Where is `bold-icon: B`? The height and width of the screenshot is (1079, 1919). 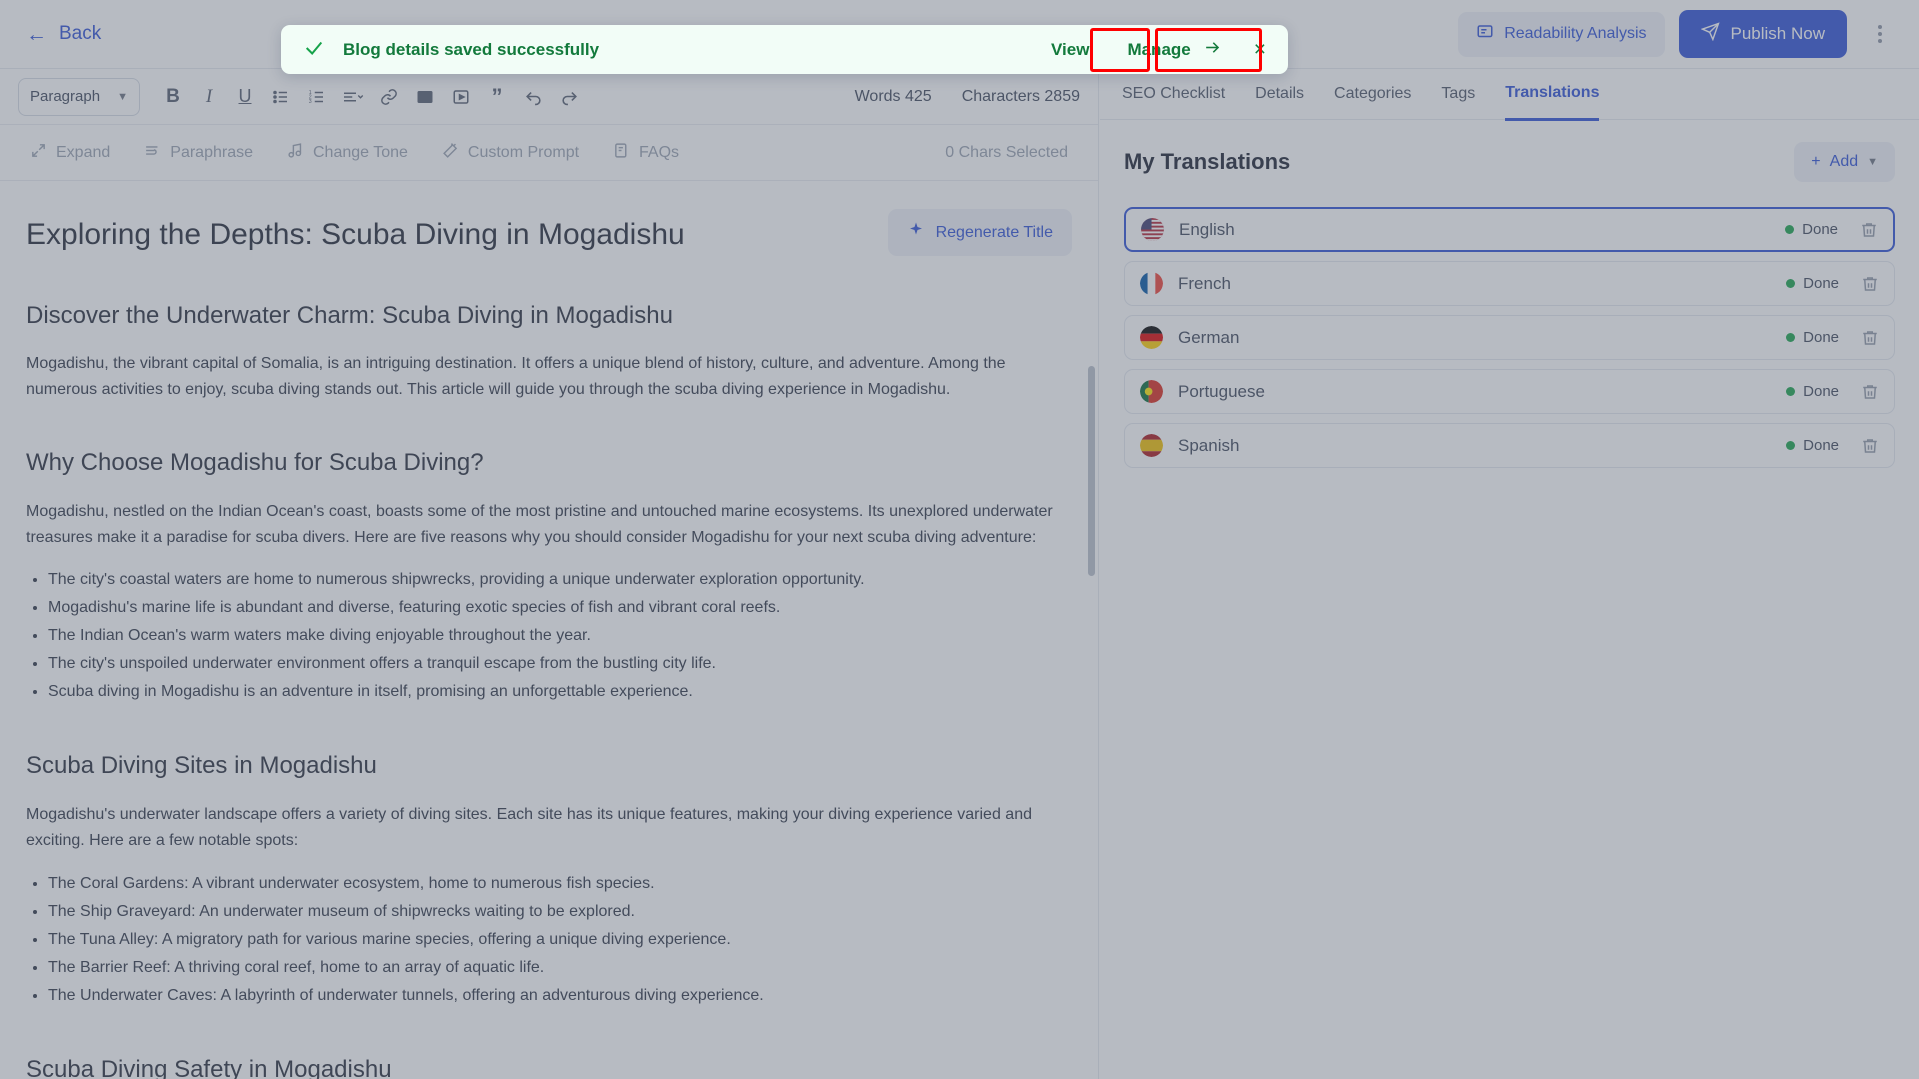 bold-icon: B is located at coordinates (173, 97).